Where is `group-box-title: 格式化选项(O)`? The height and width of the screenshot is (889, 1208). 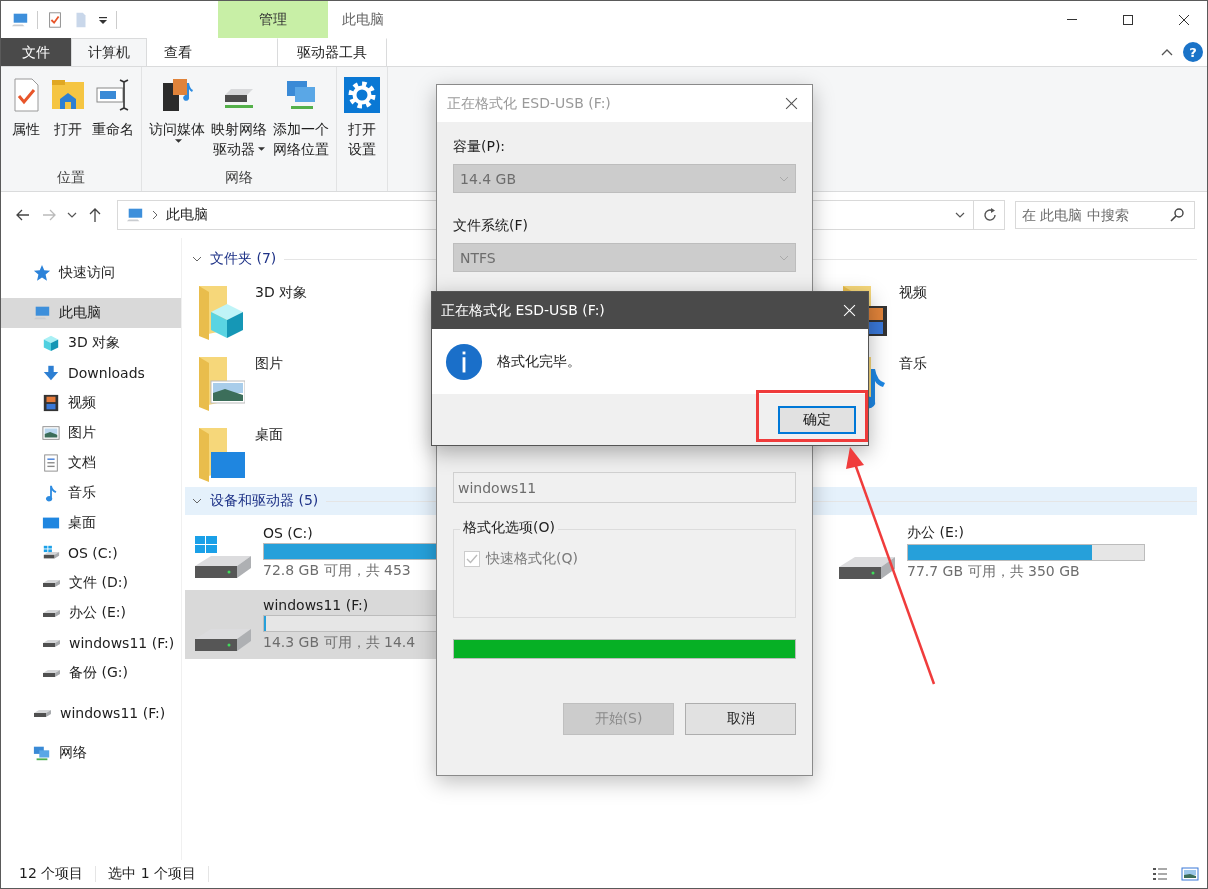 group-box-title: 格式化选项(O) is located at coordinates (509, 528).